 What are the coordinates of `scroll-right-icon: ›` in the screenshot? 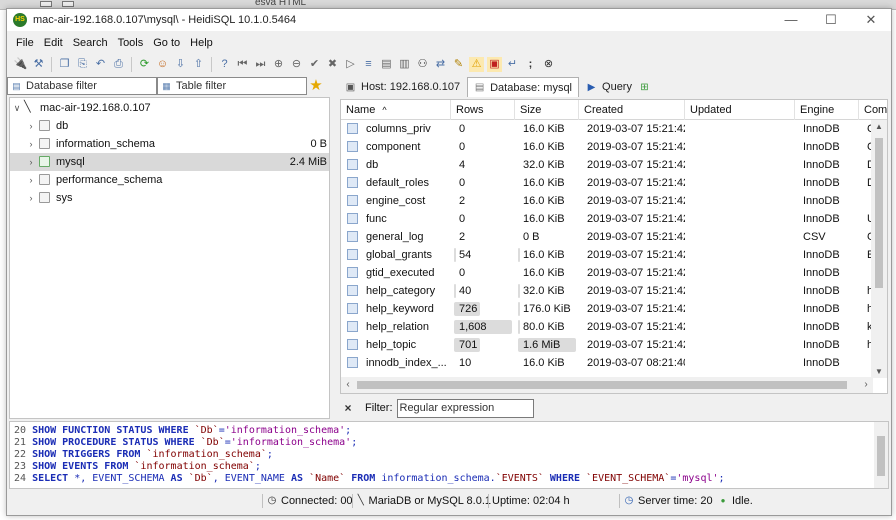 It's located at (866, 385).